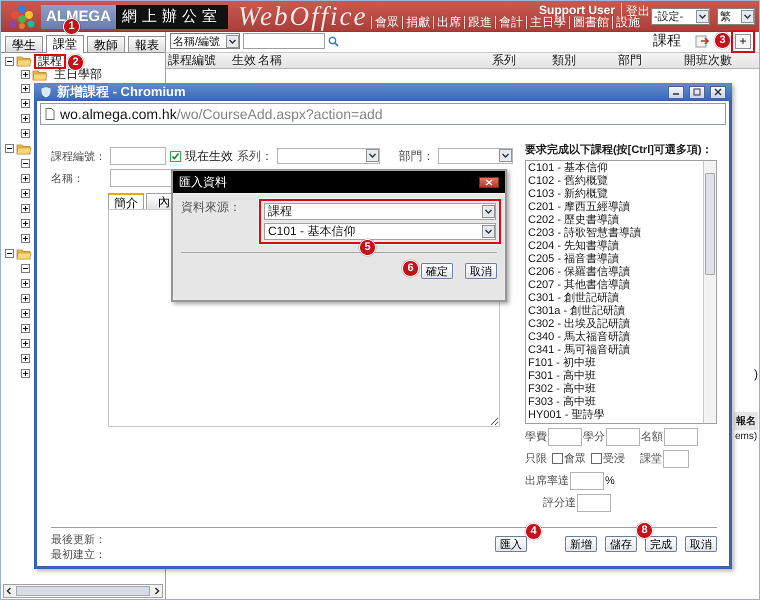 This screenshot has height=600, width=760. I want to click on scroll-right-icon, so click(157, 591).